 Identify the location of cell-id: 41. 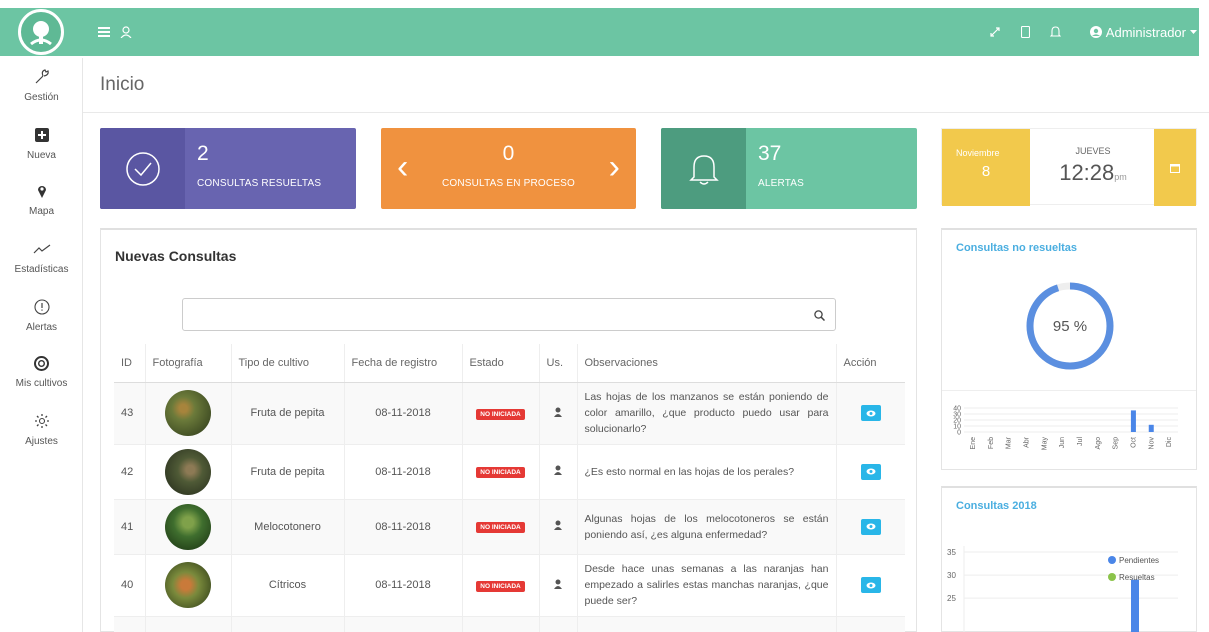
(130, 527).